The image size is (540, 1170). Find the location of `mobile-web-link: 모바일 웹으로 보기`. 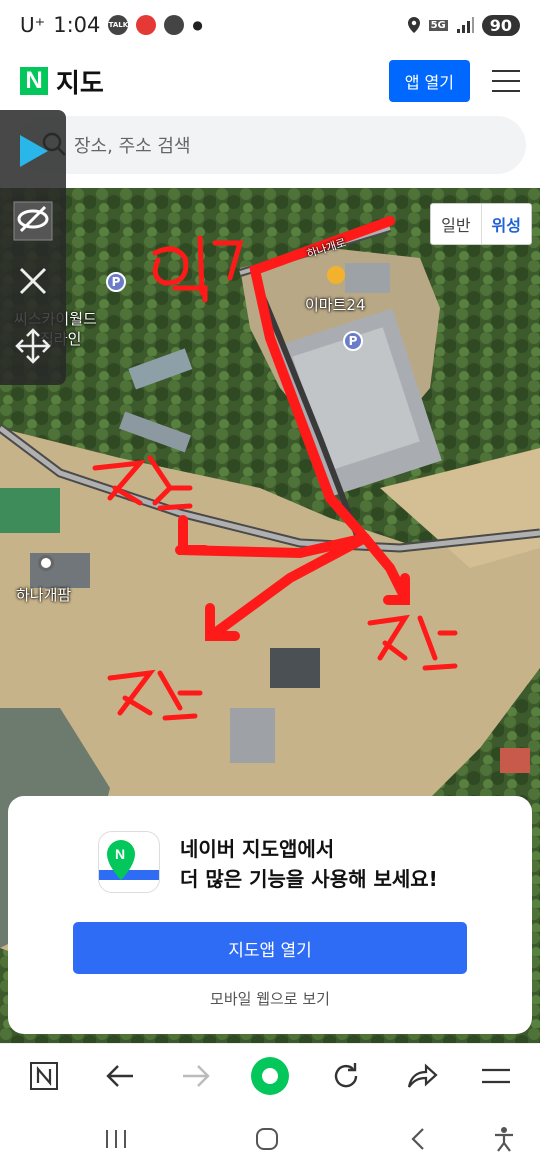

mobile-web-link: 모바일 웹으로 보기 is located at coordinates (270, 998).